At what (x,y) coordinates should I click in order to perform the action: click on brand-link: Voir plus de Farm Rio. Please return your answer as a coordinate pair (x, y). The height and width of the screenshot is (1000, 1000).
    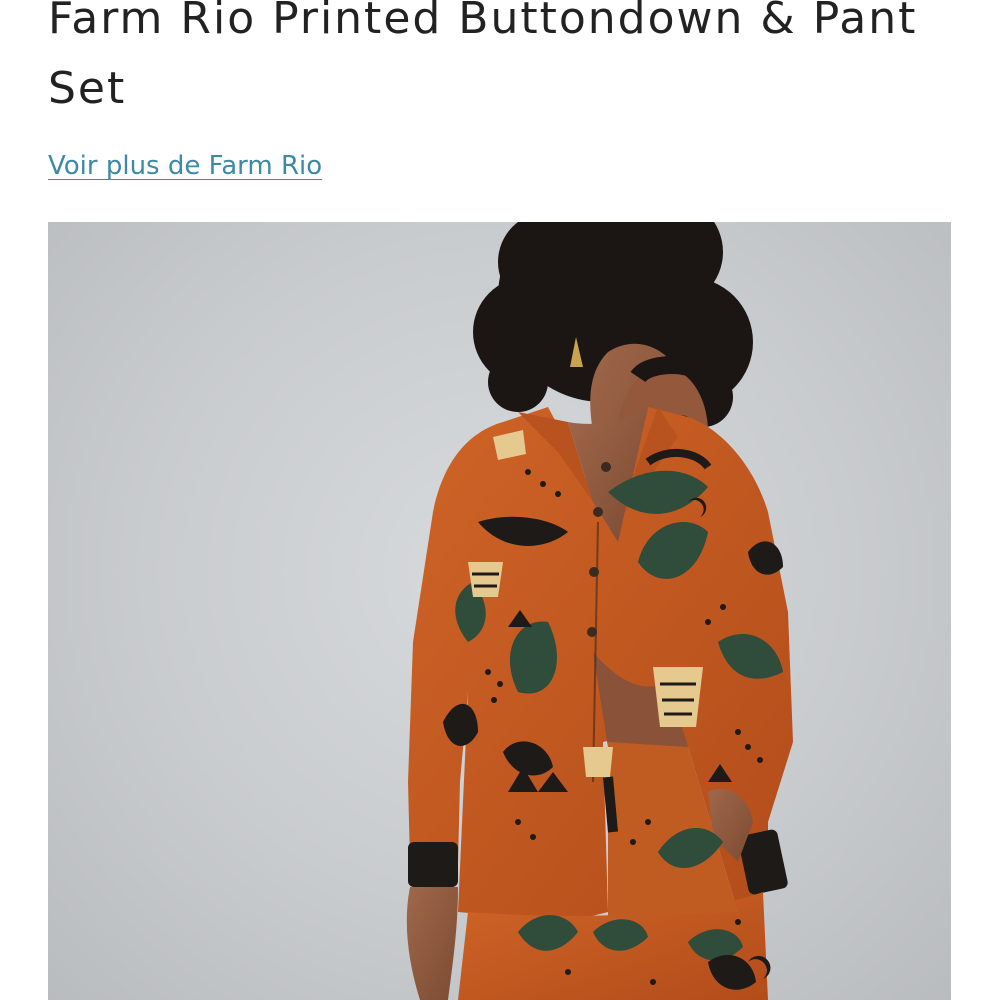
    Looking at the image, I should click on (185, 166).